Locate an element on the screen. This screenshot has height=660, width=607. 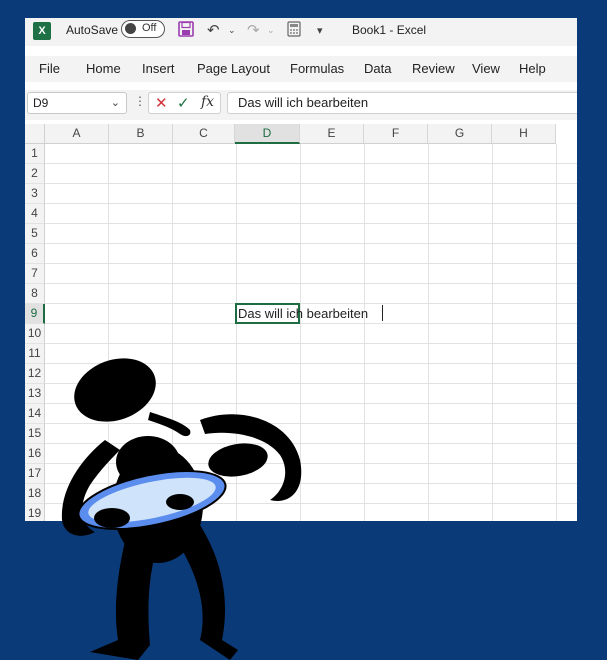
tab-view: View is located at coordinates (486, 68).